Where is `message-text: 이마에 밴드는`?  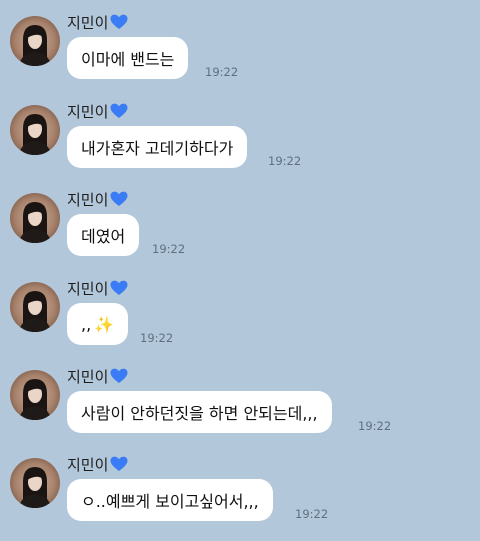
message-text: 이마에 밴드는 is located at coordinates (128, 59).